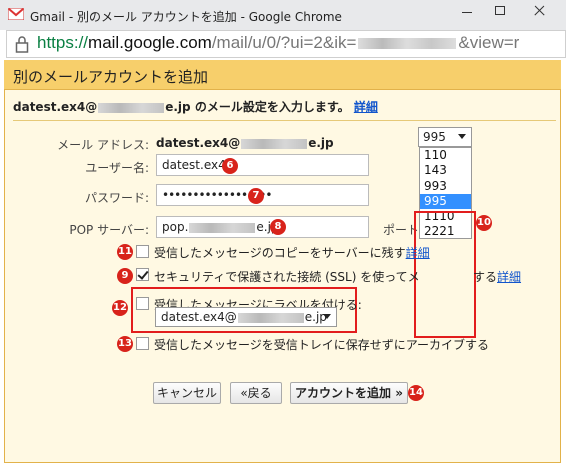  I want to click on badge-10: 10, so click(484, 223).